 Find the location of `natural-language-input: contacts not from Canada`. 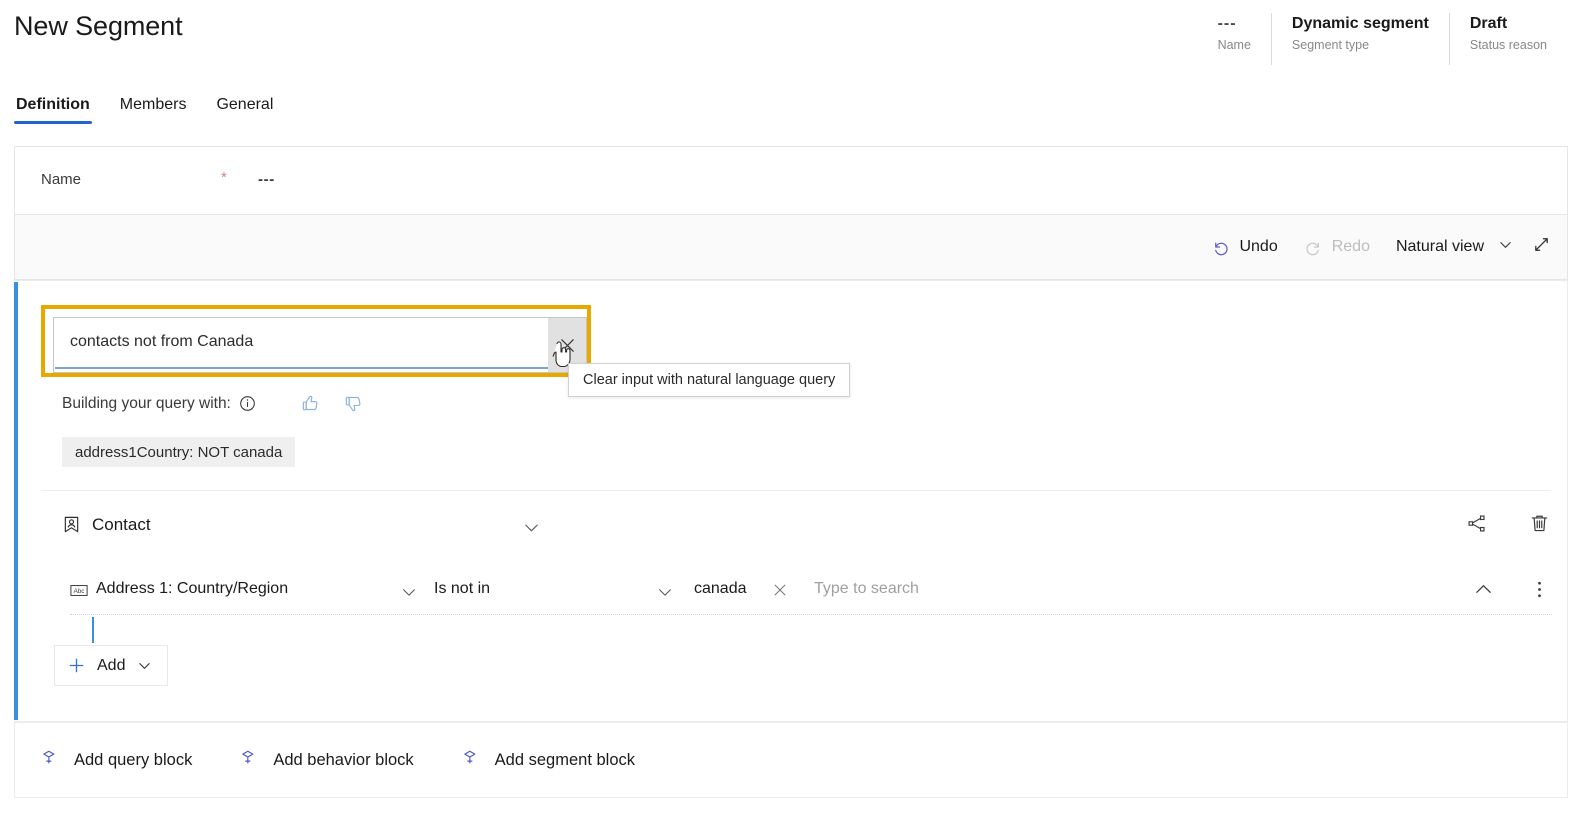

natural-language-input: contacts not from Canada is located at coordinates (320, 345).